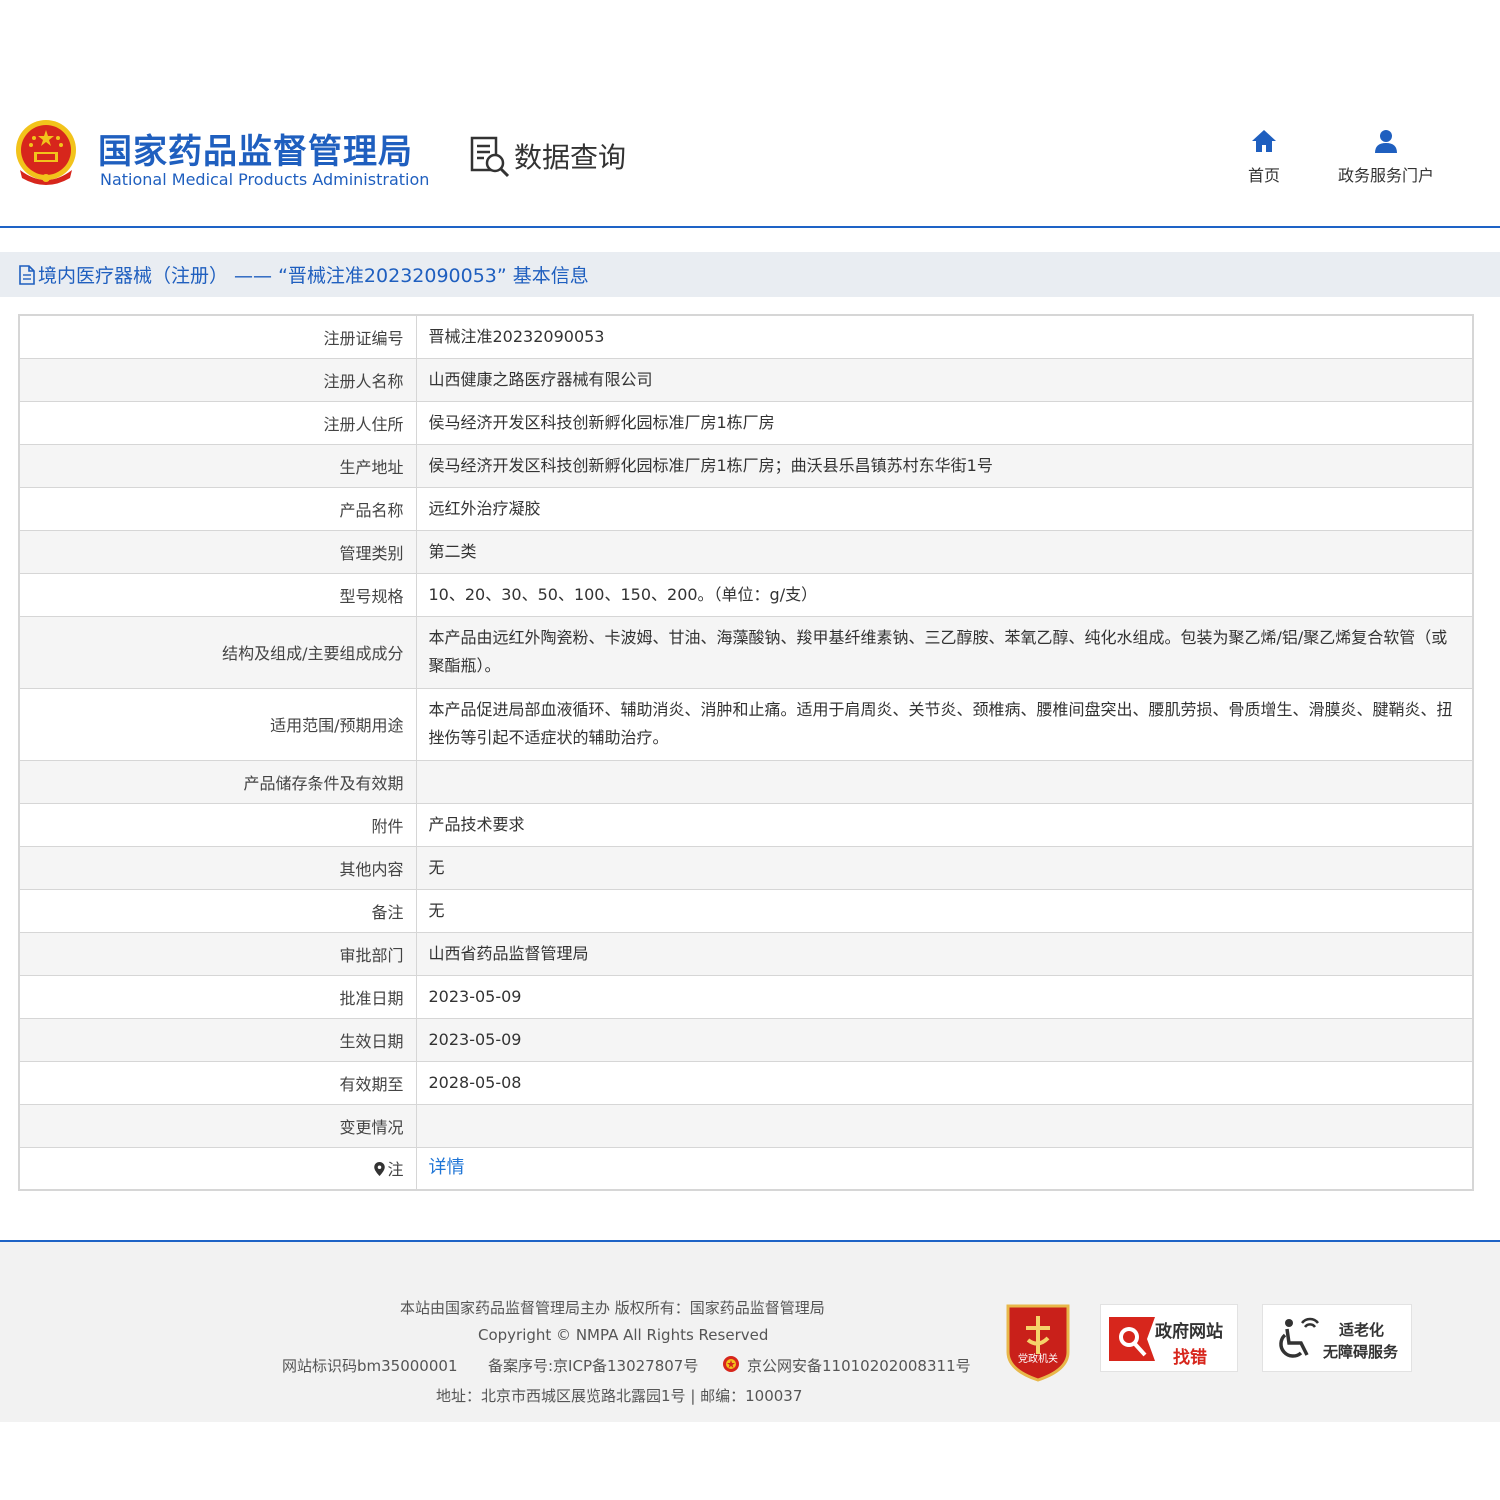  Describe the element at coordinates (859, 1365) in the screenshot. I see `footer-police-link: 京公网安备11010202008311号` at that location.